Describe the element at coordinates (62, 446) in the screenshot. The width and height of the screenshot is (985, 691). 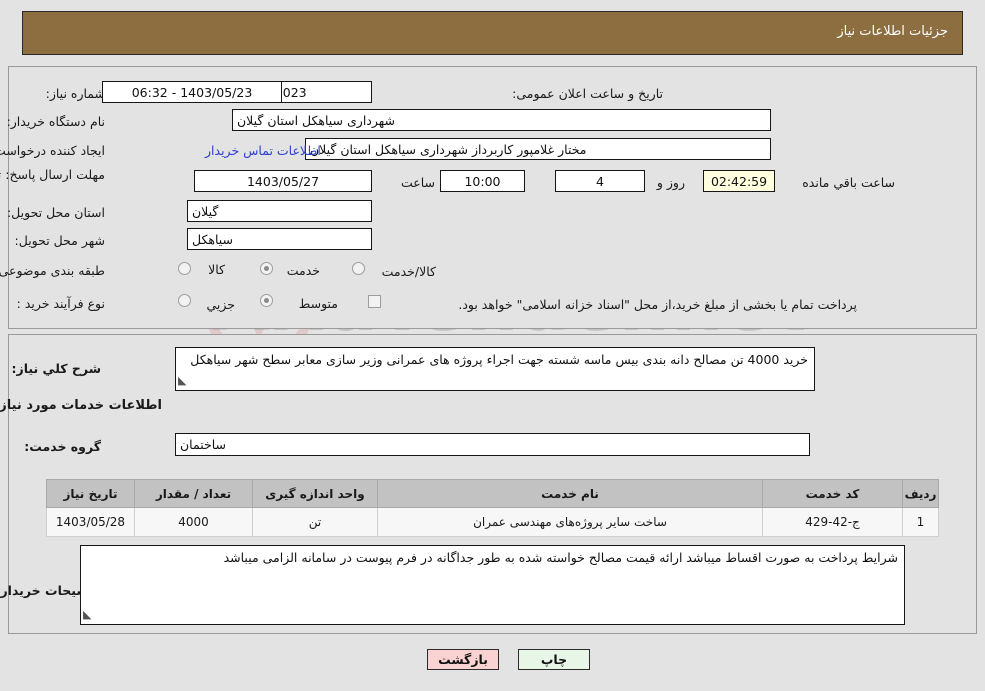
I see `label-service-group: گروه خدمت:` at that location.